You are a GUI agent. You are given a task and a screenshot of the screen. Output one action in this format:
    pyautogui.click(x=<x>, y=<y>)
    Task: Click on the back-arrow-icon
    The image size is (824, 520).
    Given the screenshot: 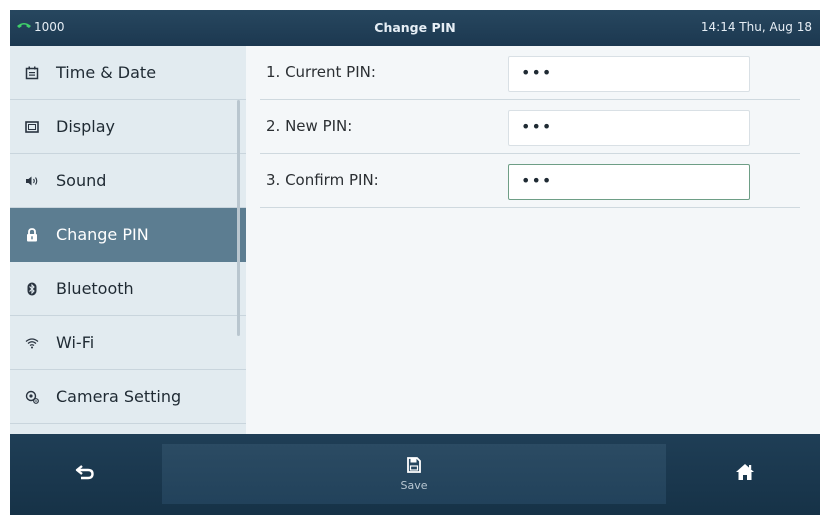 What is the action you would take?
    pyautogui.click(x=85, y=474)
    